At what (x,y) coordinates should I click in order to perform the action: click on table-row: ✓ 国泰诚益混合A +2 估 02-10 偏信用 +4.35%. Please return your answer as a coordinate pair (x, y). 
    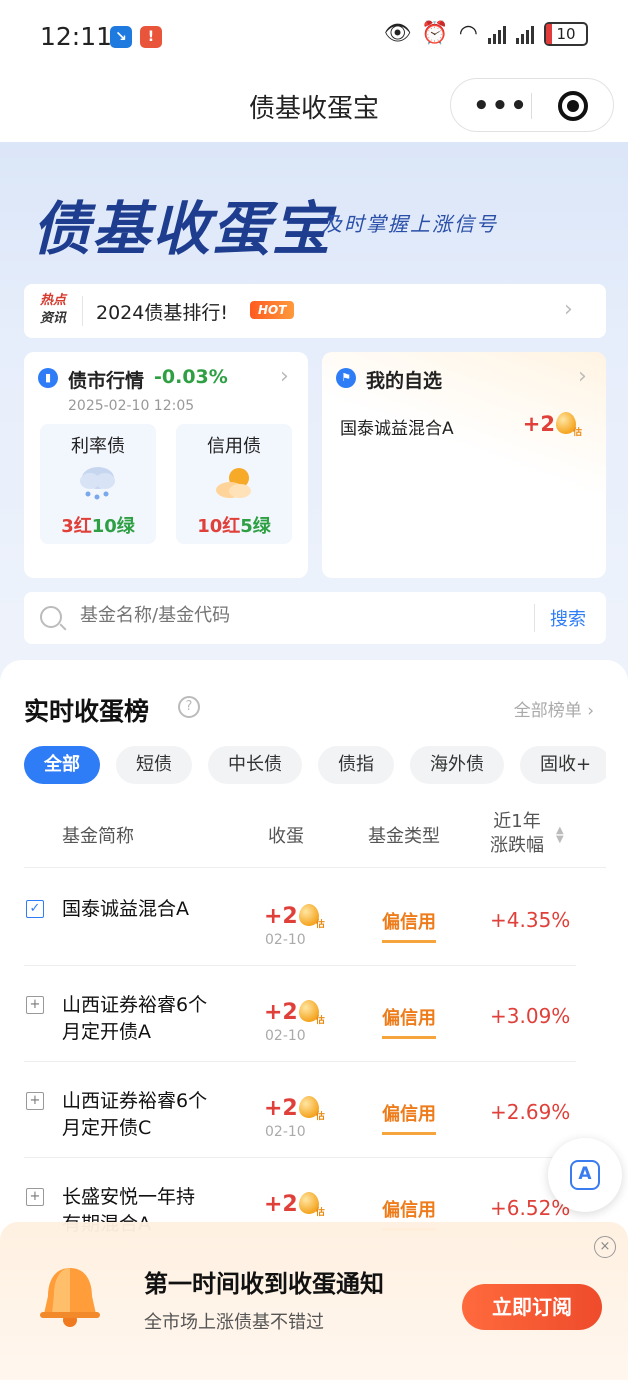
    Looking at the image, I should click on (300, 918).